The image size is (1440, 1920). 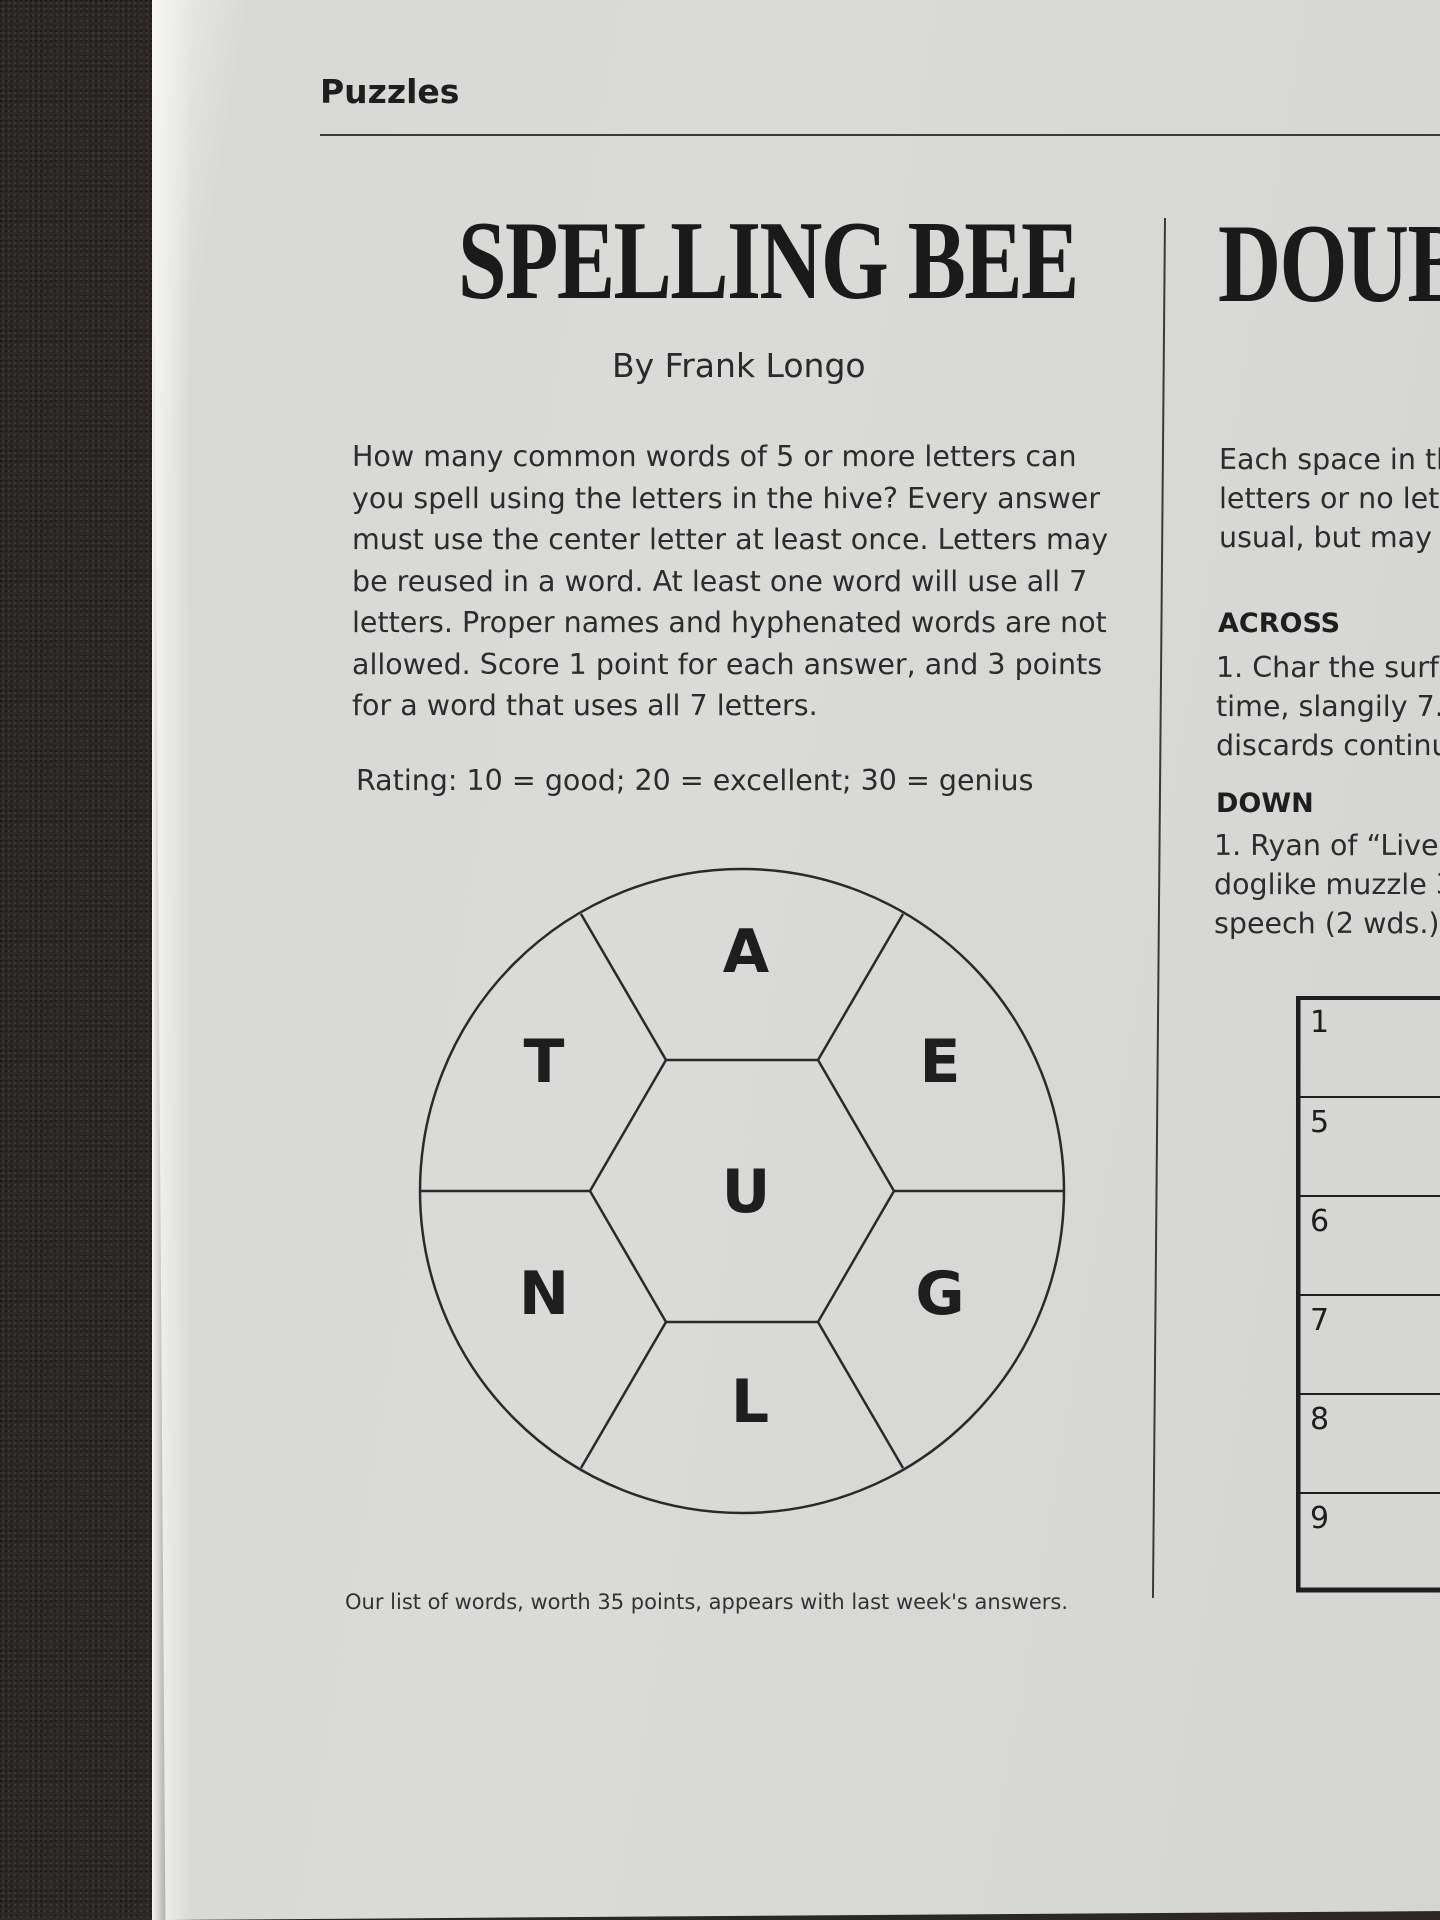 What do you see at coordinates (80, 960) in the screenshot?
I see `carpet-background` at bounding box center [80, 960].